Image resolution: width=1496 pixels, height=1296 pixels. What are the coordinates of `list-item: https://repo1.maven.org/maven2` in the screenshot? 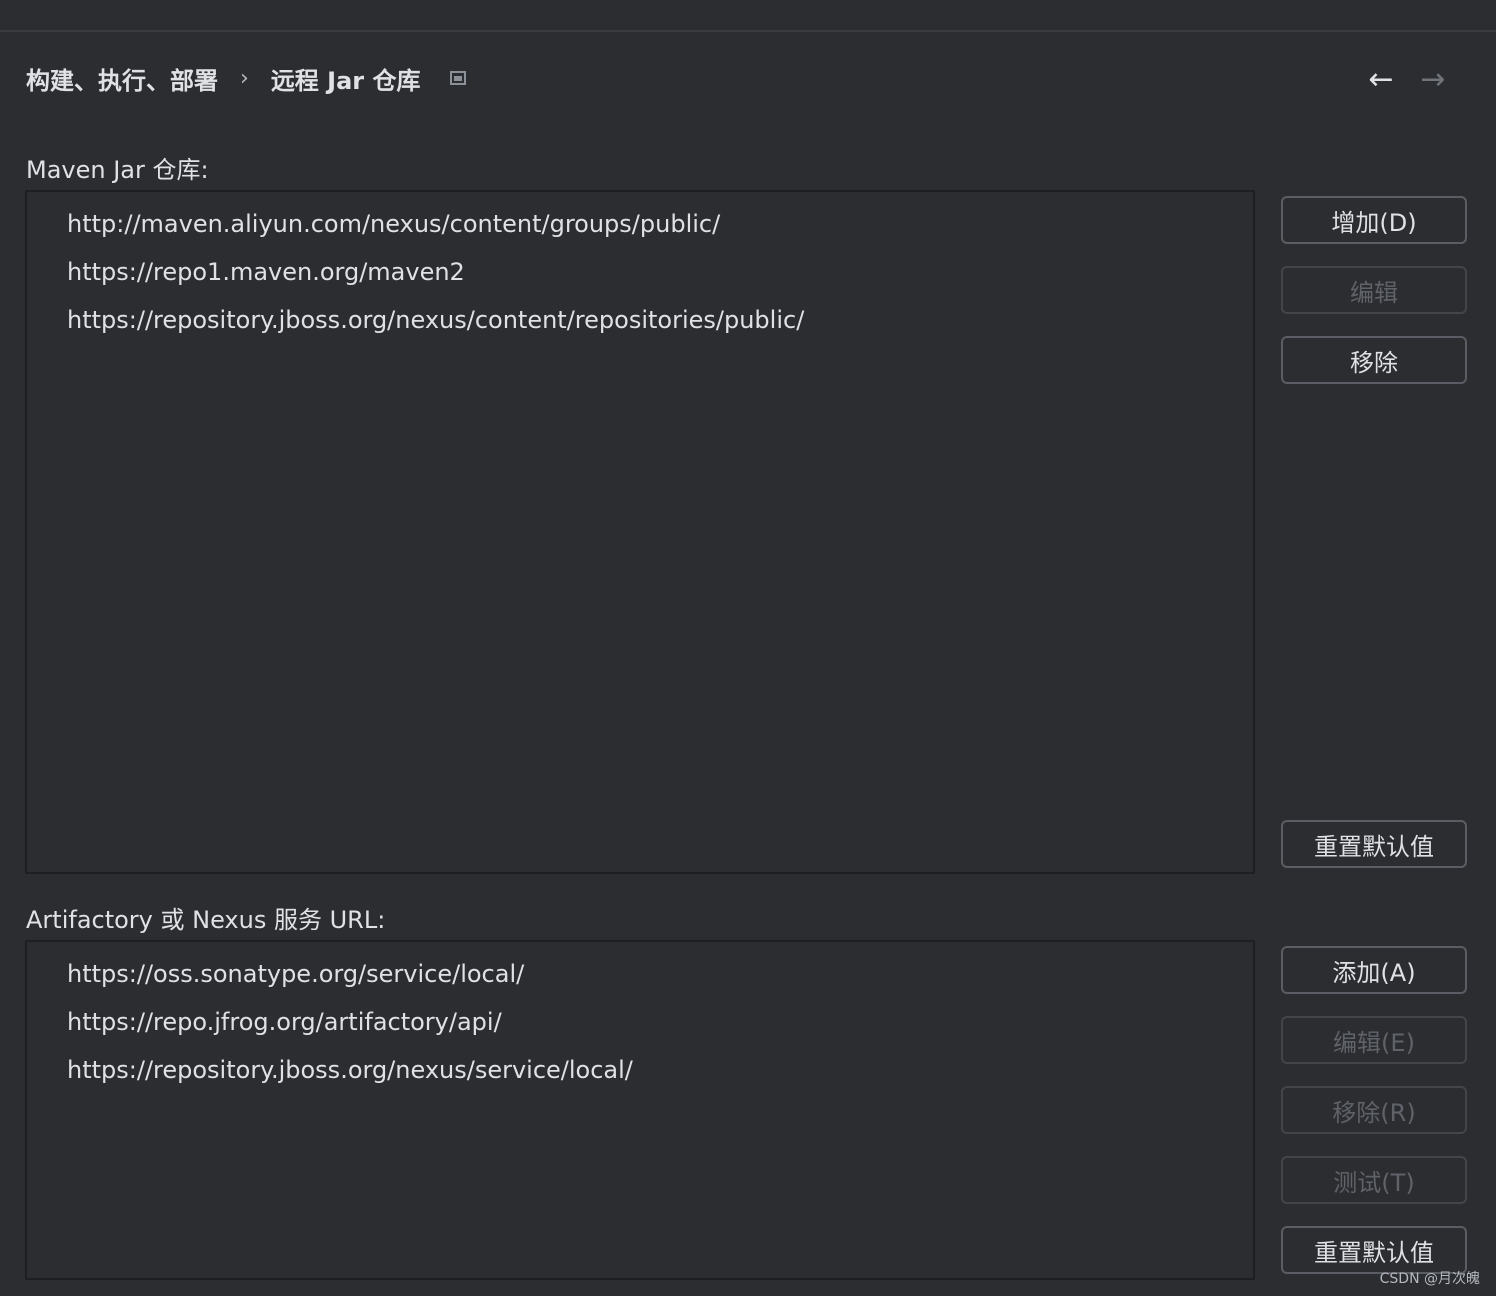 It's located at (266, 272).